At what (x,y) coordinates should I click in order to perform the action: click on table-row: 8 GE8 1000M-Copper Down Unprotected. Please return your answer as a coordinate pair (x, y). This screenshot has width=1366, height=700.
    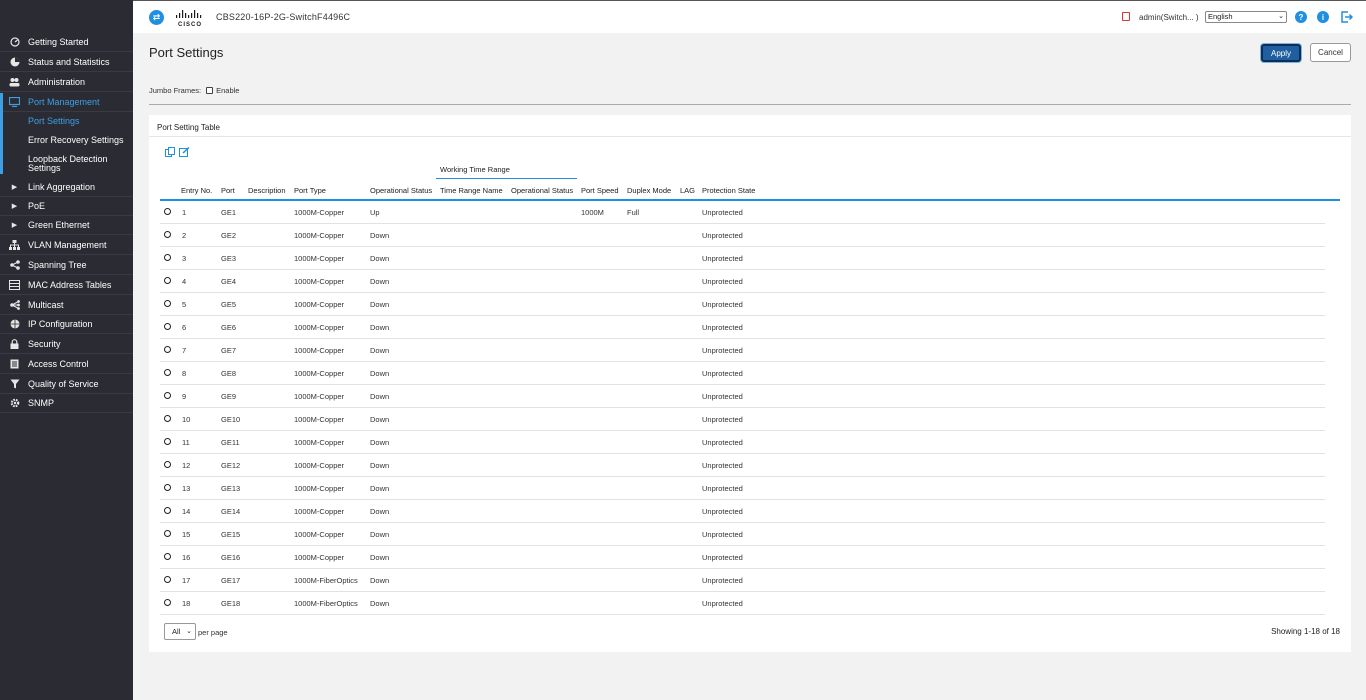
    Looking at the image, I should click on (742, 373).